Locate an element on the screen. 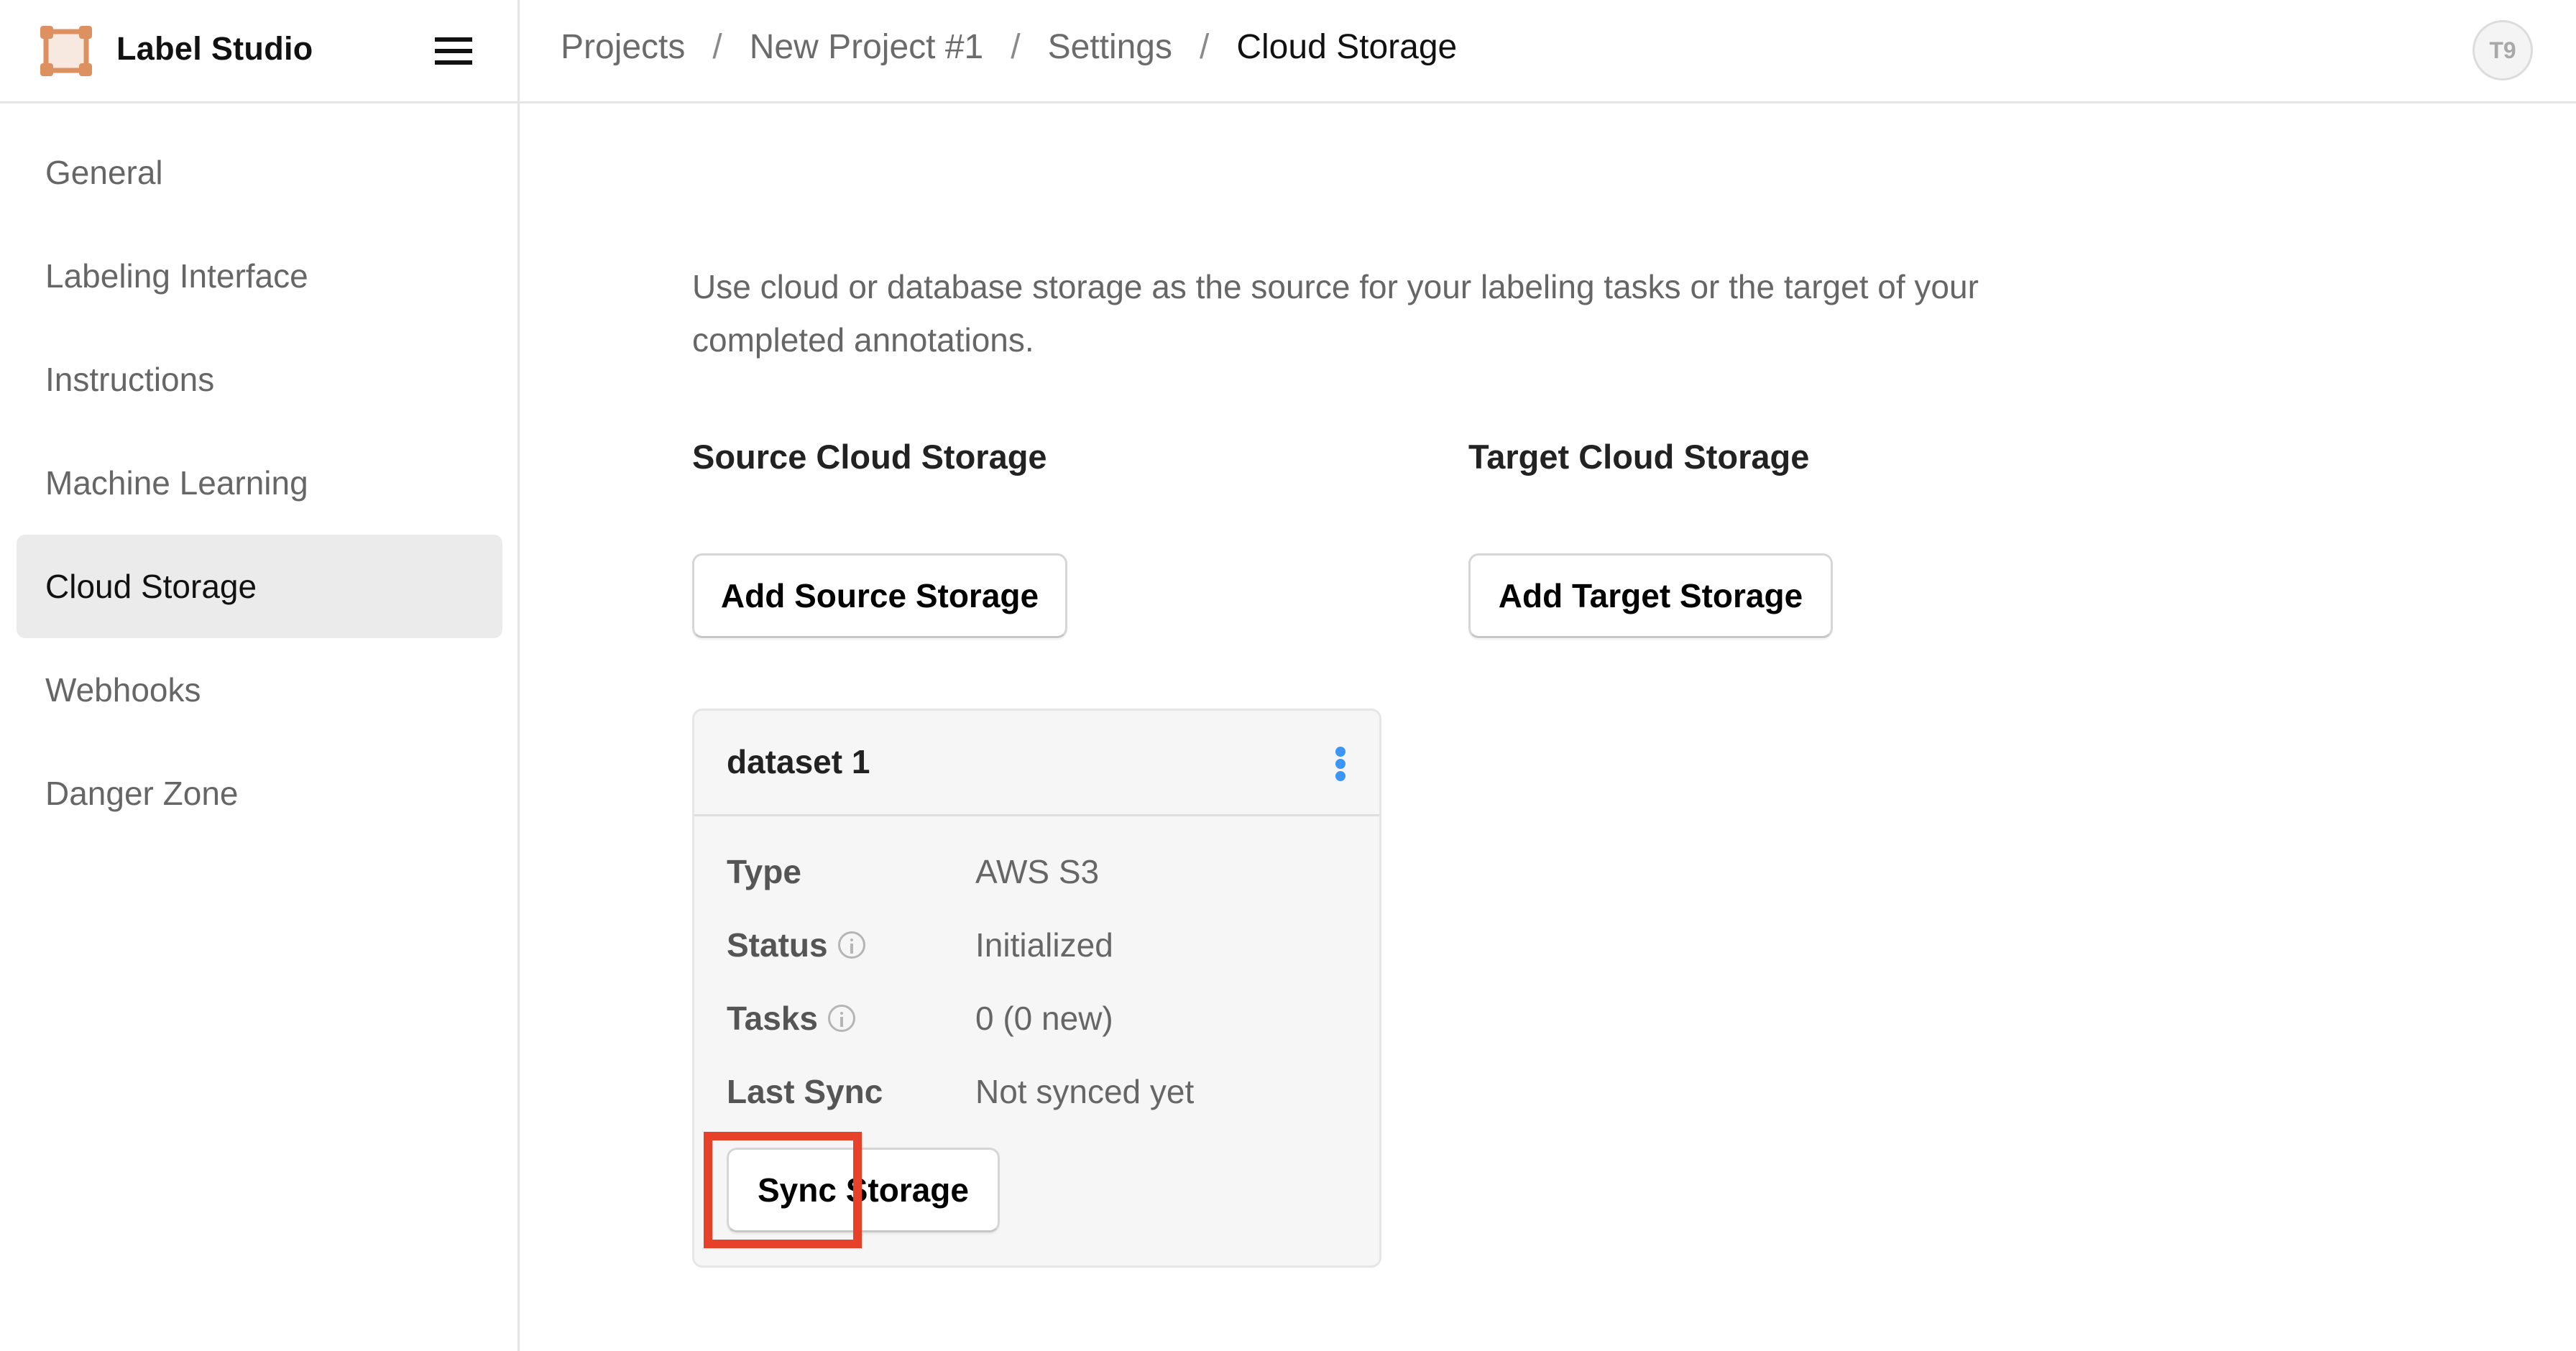 The image size is (2576, 1351). tasks-label: Tasks is located at coordinates (773, 1018).